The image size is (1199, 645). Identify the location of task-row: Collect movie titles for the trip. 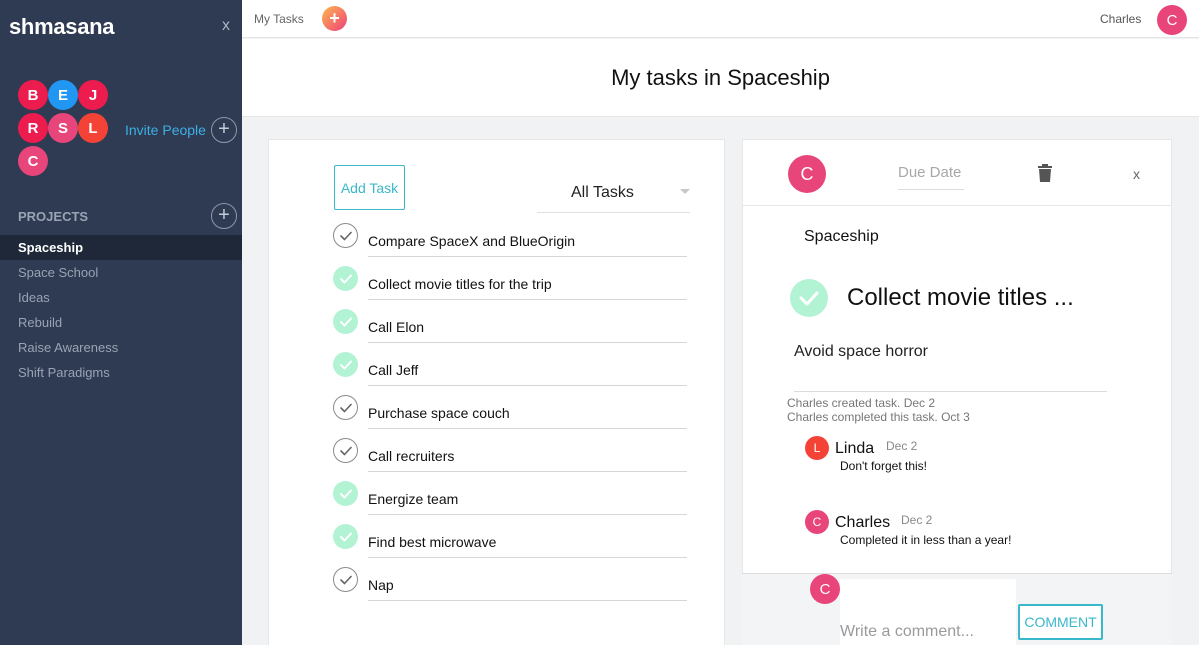
(510, 283).